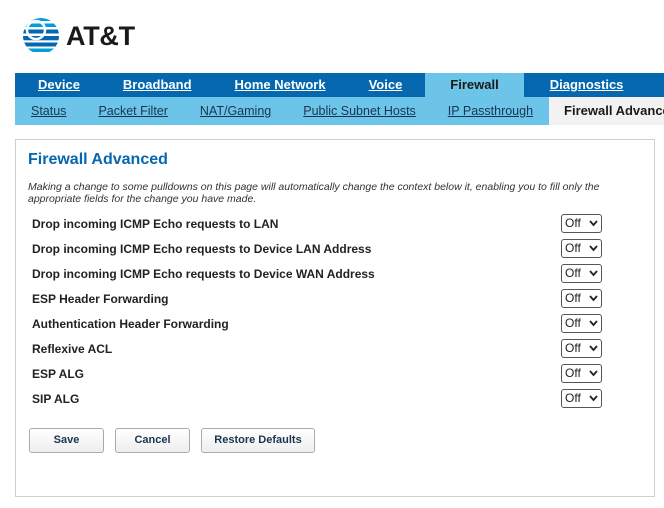  Describe the element at coordinates (258, 440) in the screenshot. I see `restore-defaults-button: Restore Defaults` at that location.